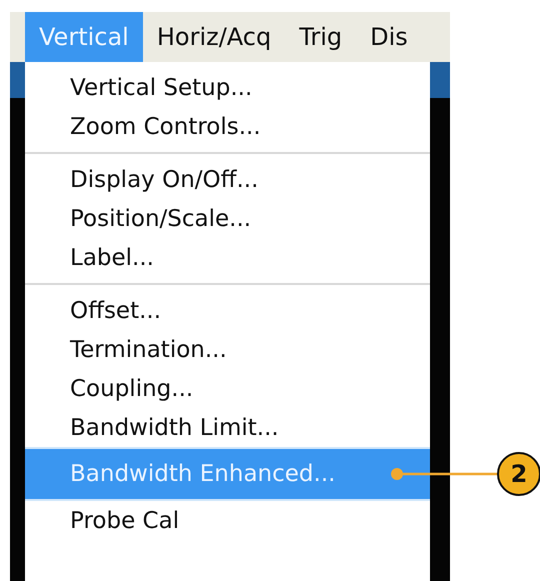  What do you see at coordinates (389, 37) in the screenshot?
I see `menu-bar-item: Dis` at bounding box center [389, 37].